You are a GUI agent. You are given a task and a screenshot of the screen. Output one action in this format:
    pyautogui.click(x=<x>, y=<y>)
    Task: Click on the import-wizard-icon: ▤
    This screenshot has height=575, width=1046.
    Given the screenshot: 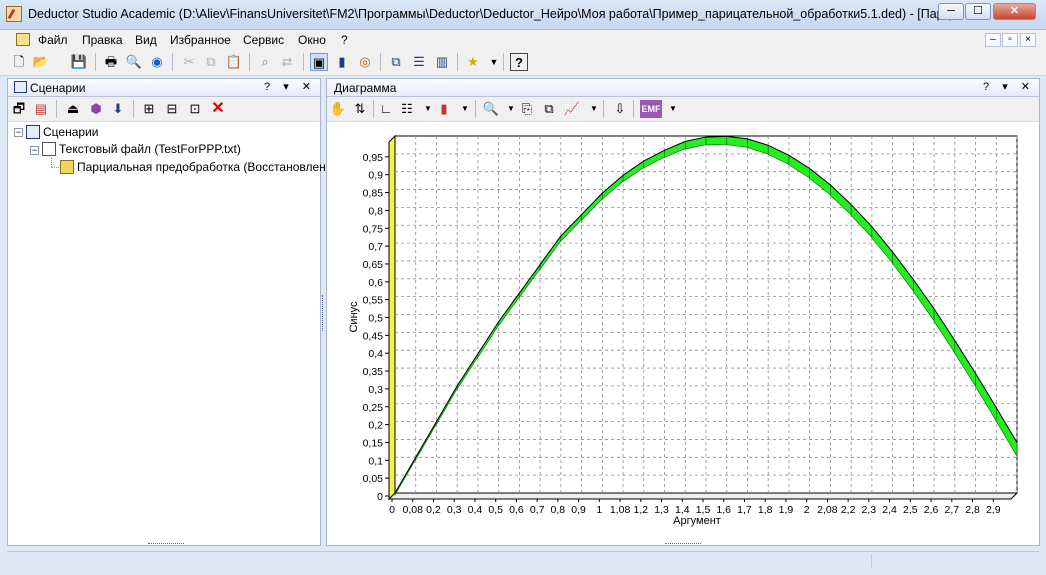 What is the action you would take?
    pyautogui.click(x=41, y=109)
    